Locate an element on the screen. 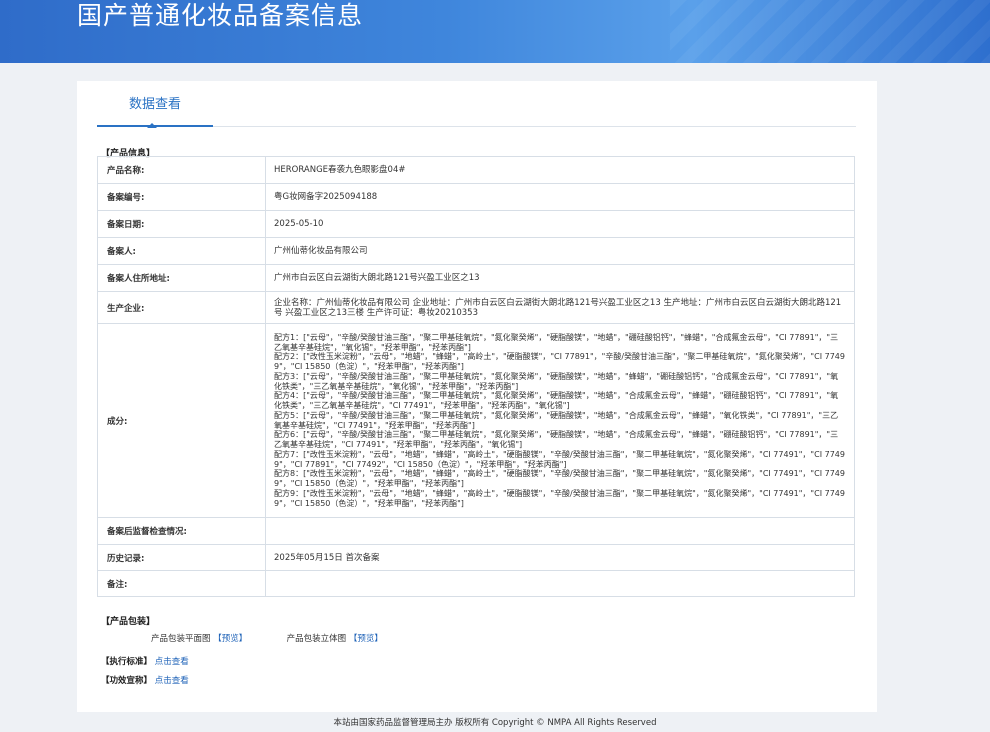 This screenshot has width=990, height=732. table-row: 产品名称: HERORANGE春袭九色眼影盘04# is located at coordinates (476, 170).